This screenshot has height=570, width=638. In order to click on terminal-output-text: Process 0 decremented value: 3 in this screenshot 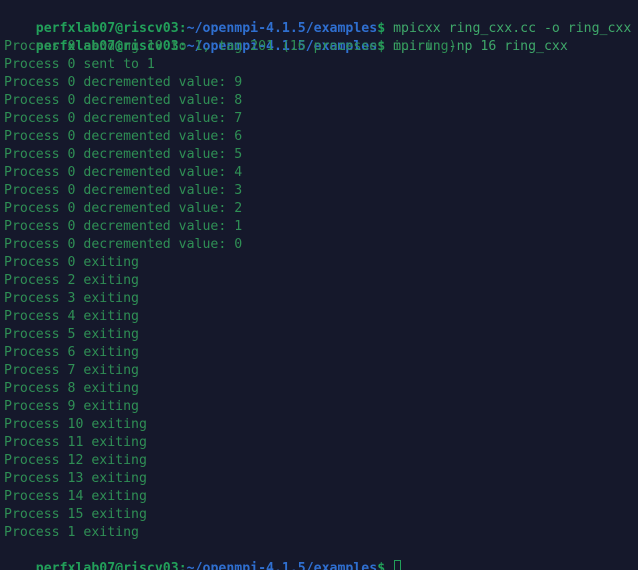, I will do `click(123, 190)`.